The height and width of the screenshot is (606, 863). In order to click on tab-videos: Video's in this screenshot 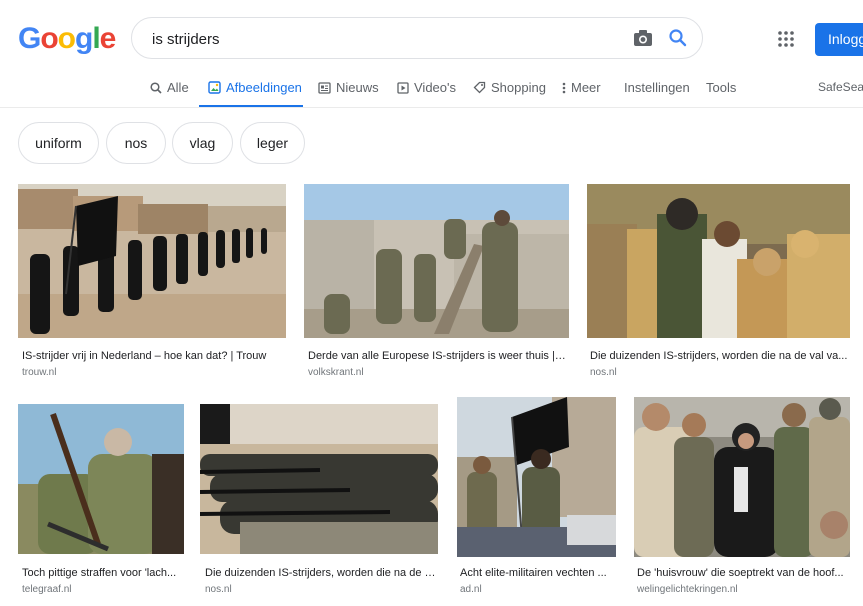, I will do `click(426, 87)`.